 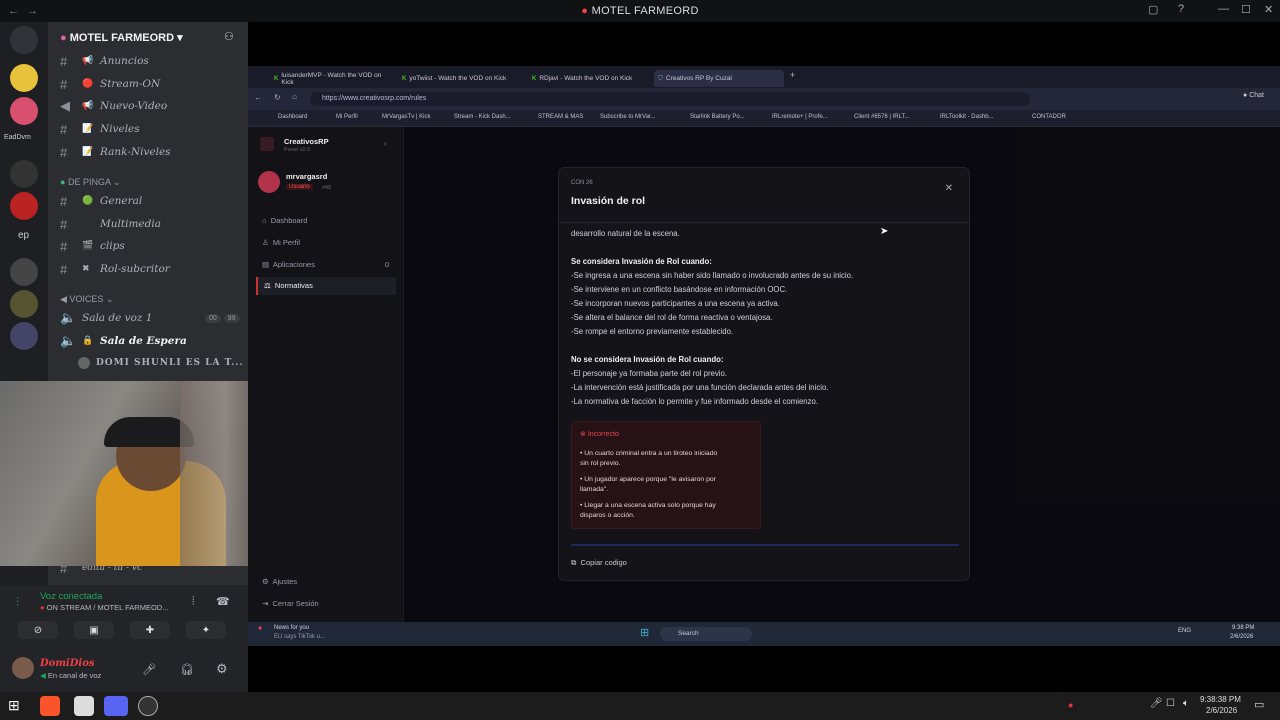 What do you see at coordinates (1186, 703) in the screenshot?
I see `tray-volume-icon: 🔈︎` at bounding box center [1186, 703].